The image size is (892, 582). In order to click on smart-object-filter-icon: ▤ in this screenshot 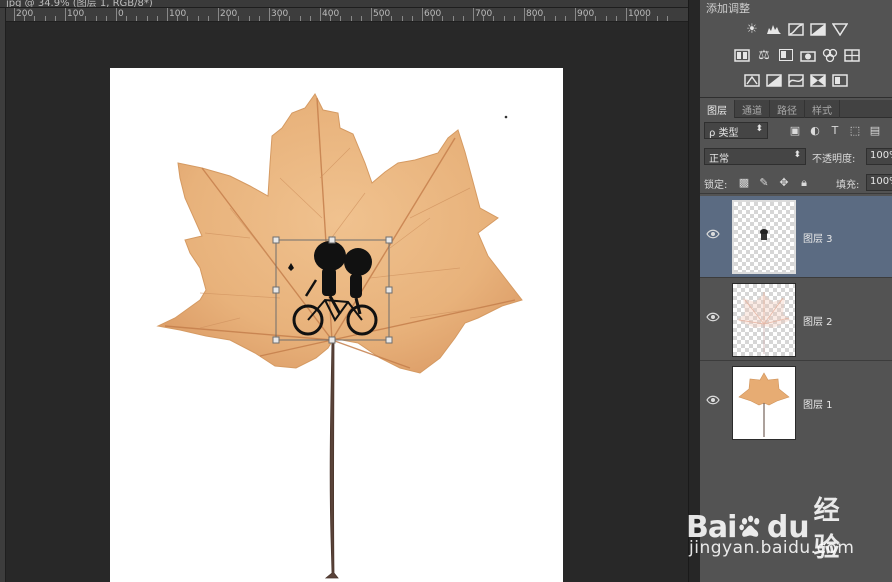, I will do `click(875, 130)`.